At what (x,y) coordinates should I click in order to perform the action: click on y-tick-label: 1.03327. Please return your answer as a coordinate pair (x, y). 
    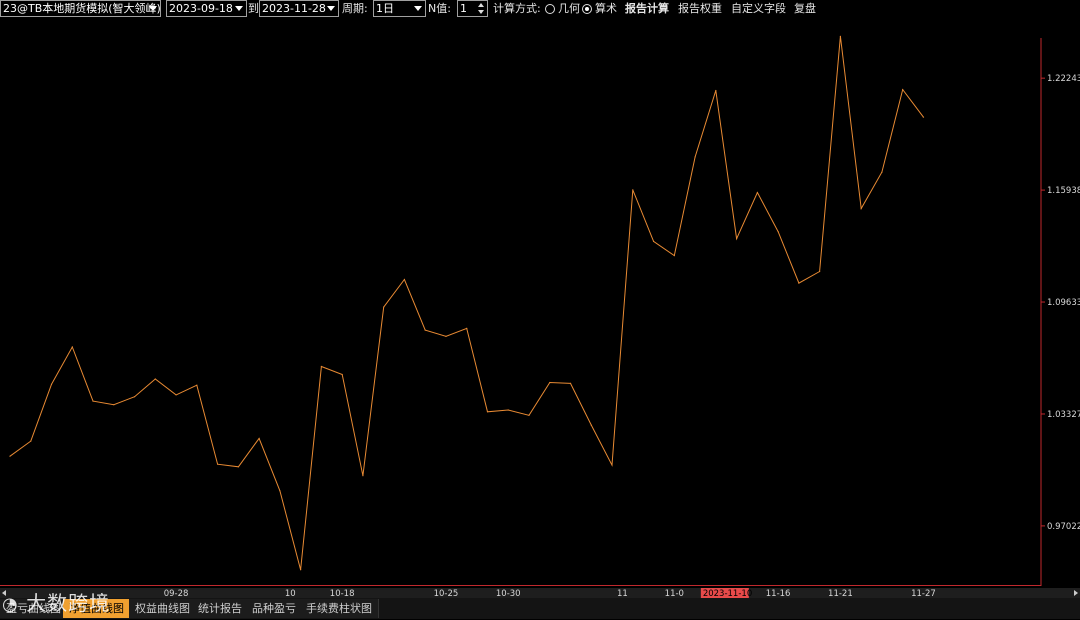
    Looking at the image, I should click on (1063, 415).